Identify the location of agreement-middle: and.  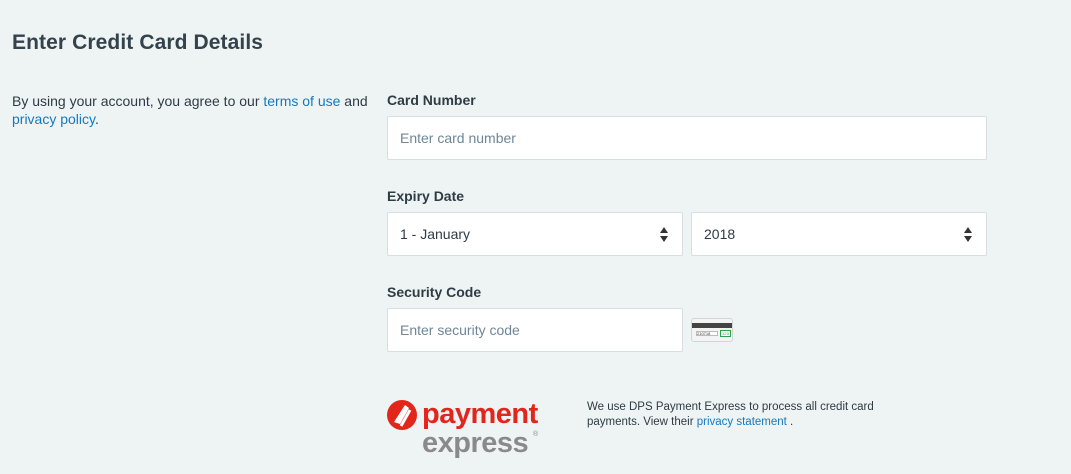
(354, 101).